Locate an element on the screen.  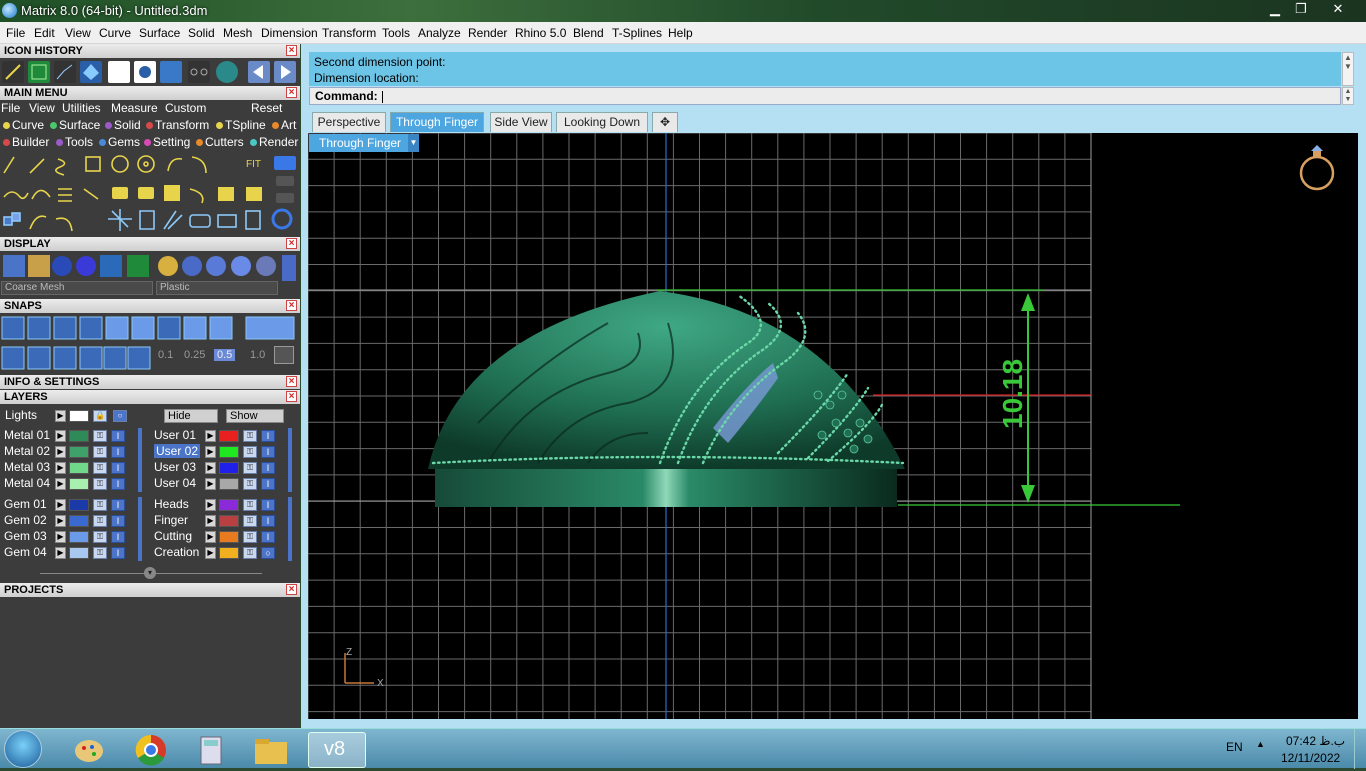
gem-setting-icon is located at coordinates (91, 72).